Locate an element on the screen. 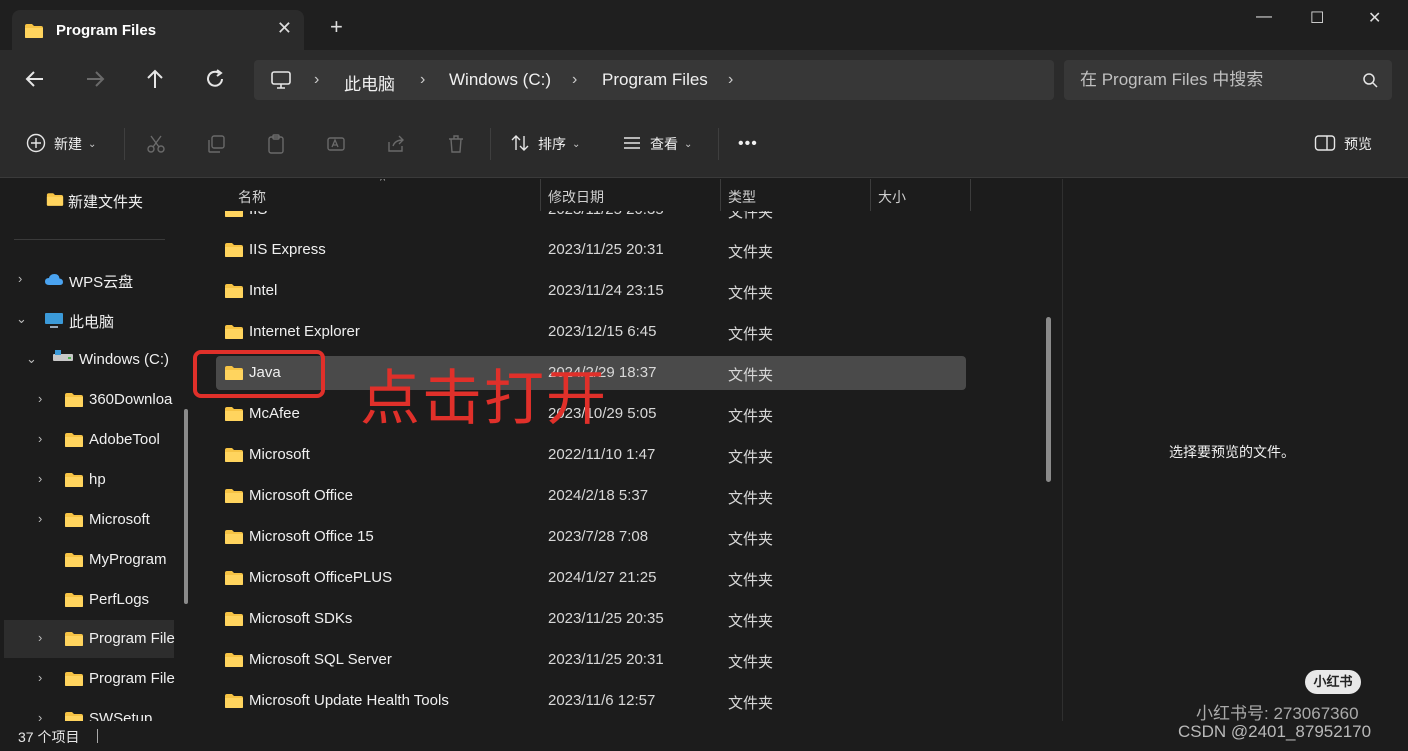  search-input is located at coordinates (1215, 80).